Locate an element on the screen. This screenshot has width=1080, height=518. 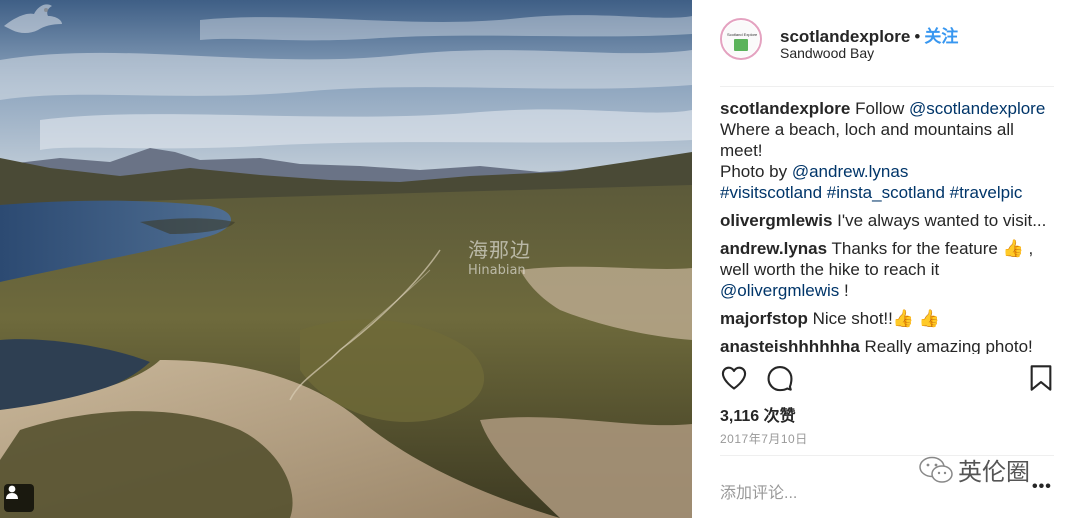
bookmark-icon is located at coordinates (1041, 378).